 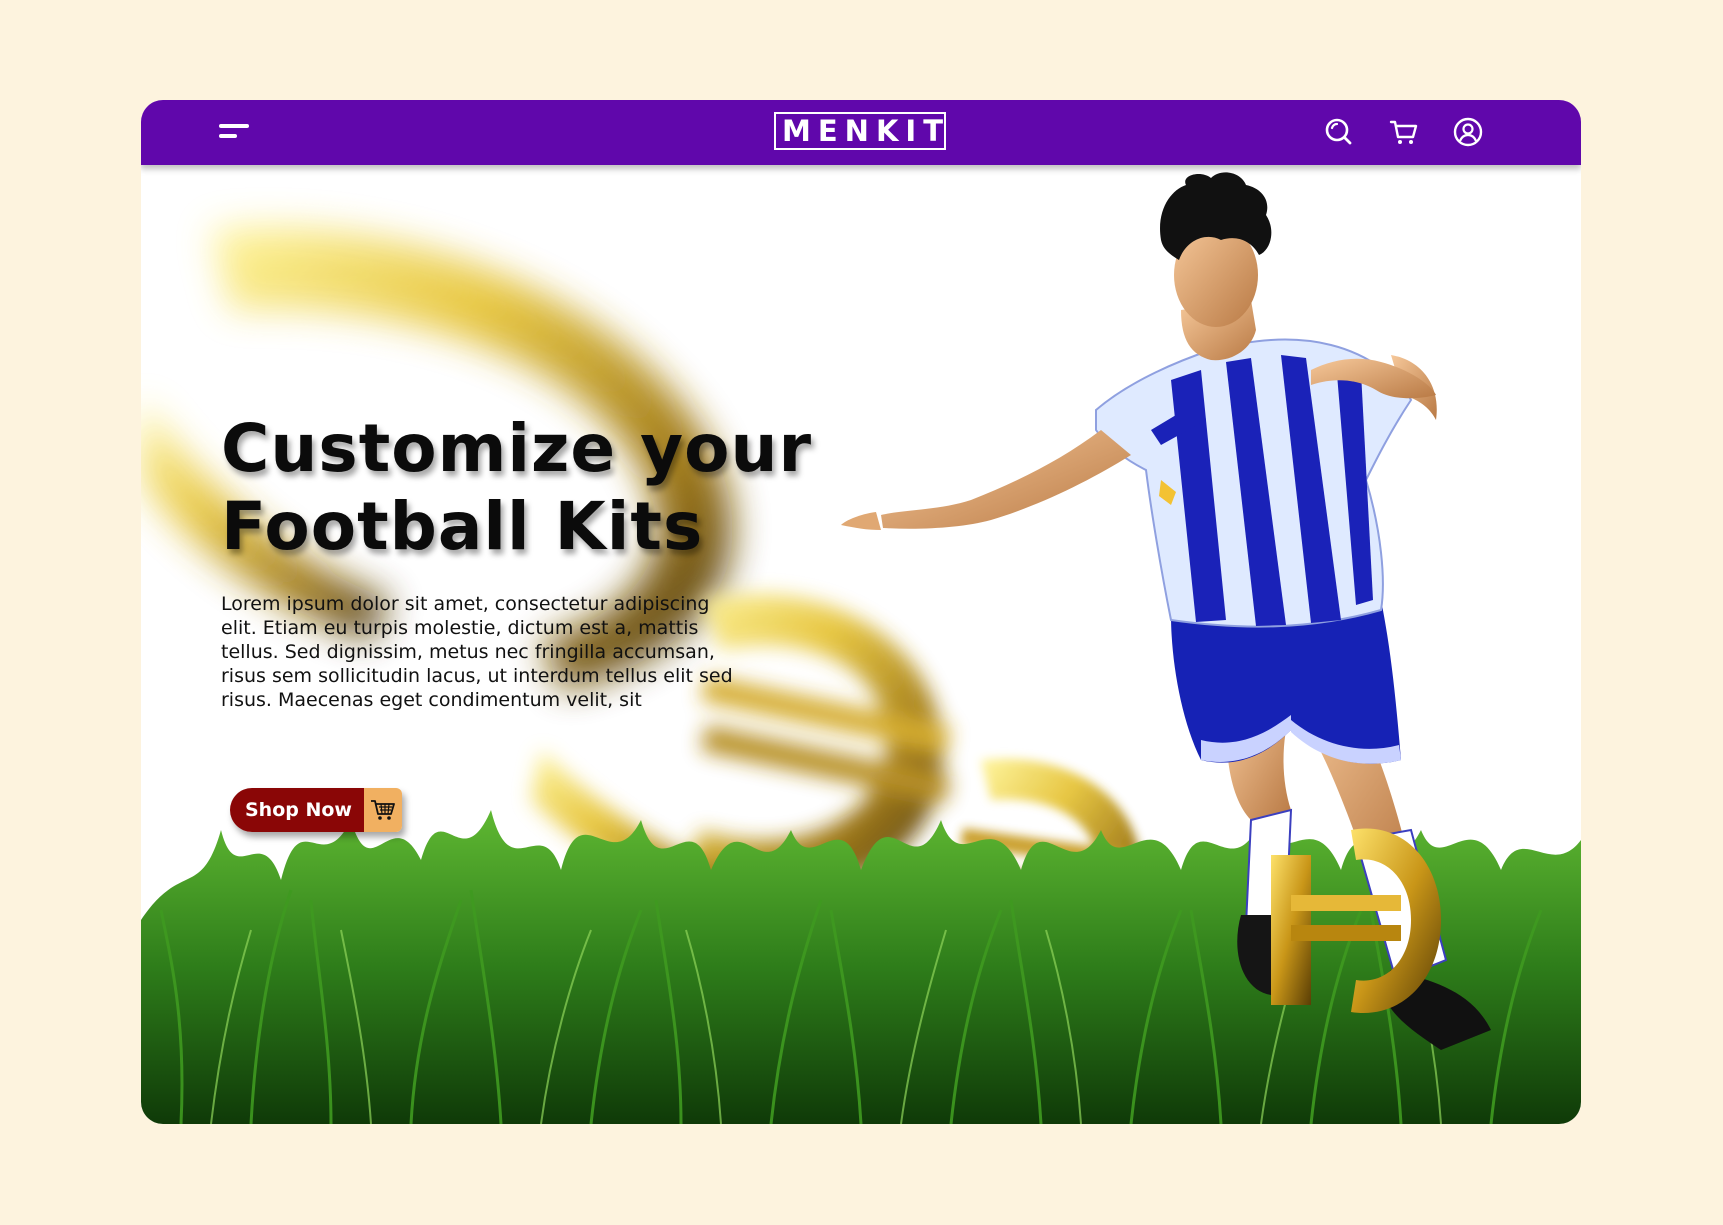 What do you see at coordinates (297, 810) in the screenshot?
I see `shop-now-label: Shop Now` at bounding box center [297, 810].